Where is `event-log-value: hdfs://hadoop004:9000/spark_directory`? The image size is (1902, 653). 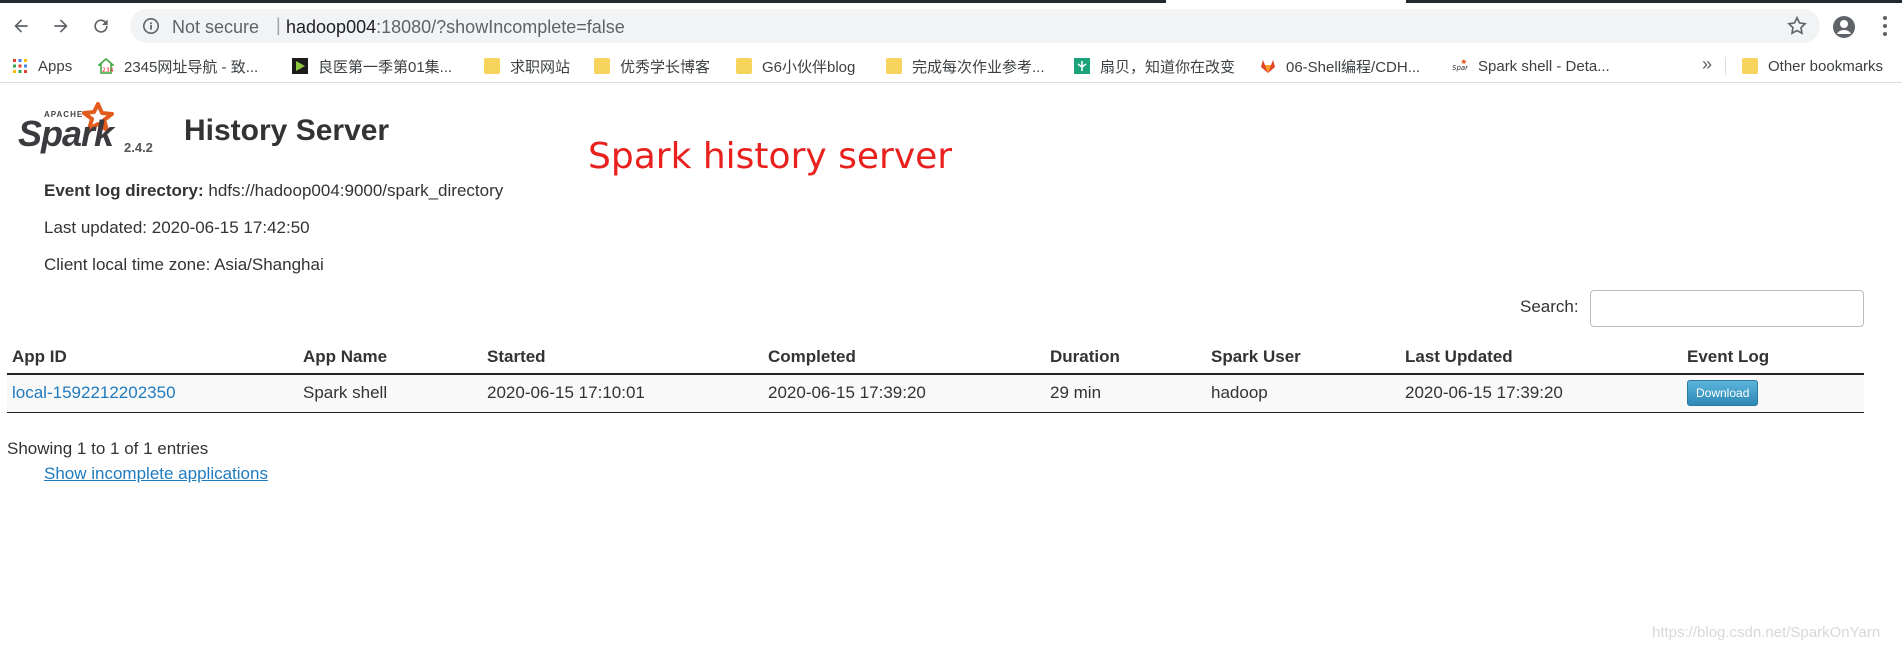 event-log-value: hdfs://hadoop004:9000/spark_directory is located at coordinates (356, 190).